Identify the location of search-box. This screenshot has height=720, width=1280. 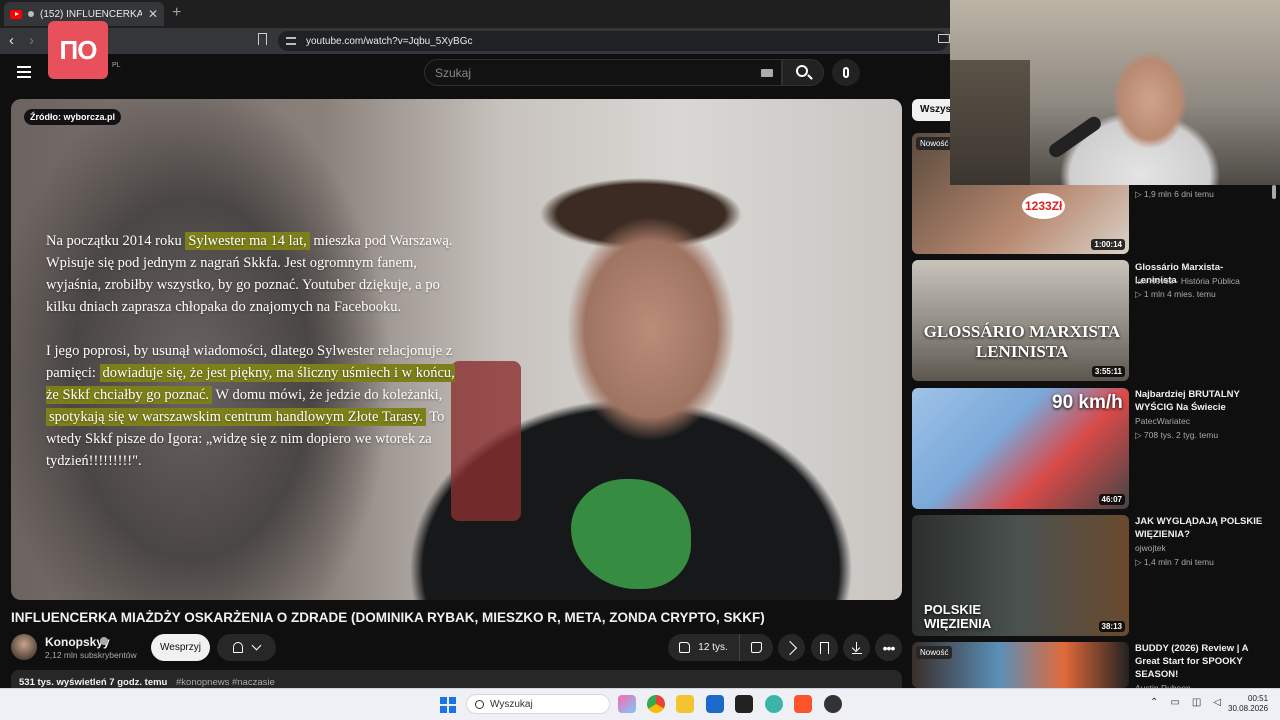
(603, 72).